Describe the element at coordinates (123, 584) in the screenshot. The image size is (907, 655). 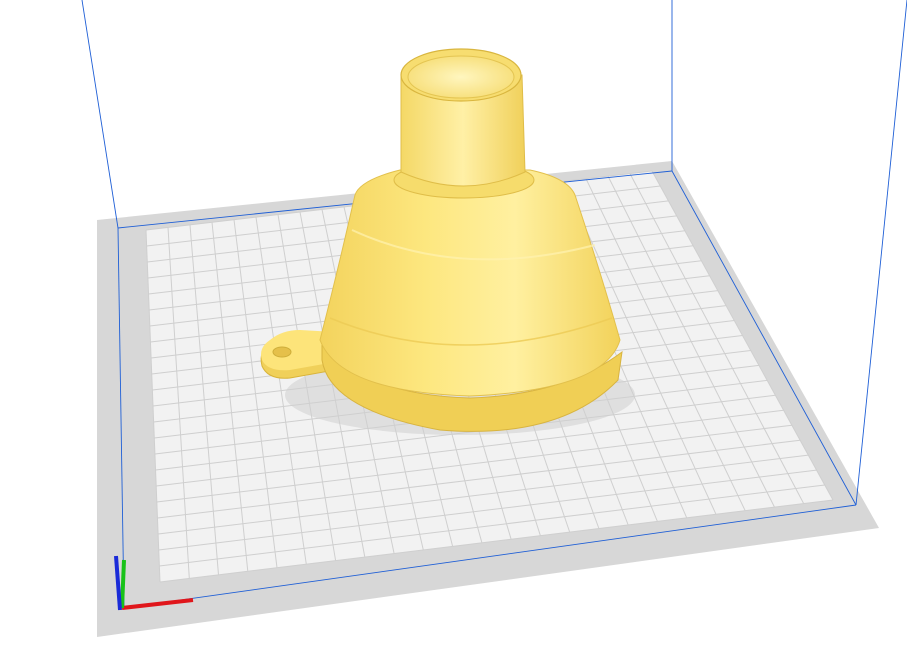
I see `y-axis-line` at that location.